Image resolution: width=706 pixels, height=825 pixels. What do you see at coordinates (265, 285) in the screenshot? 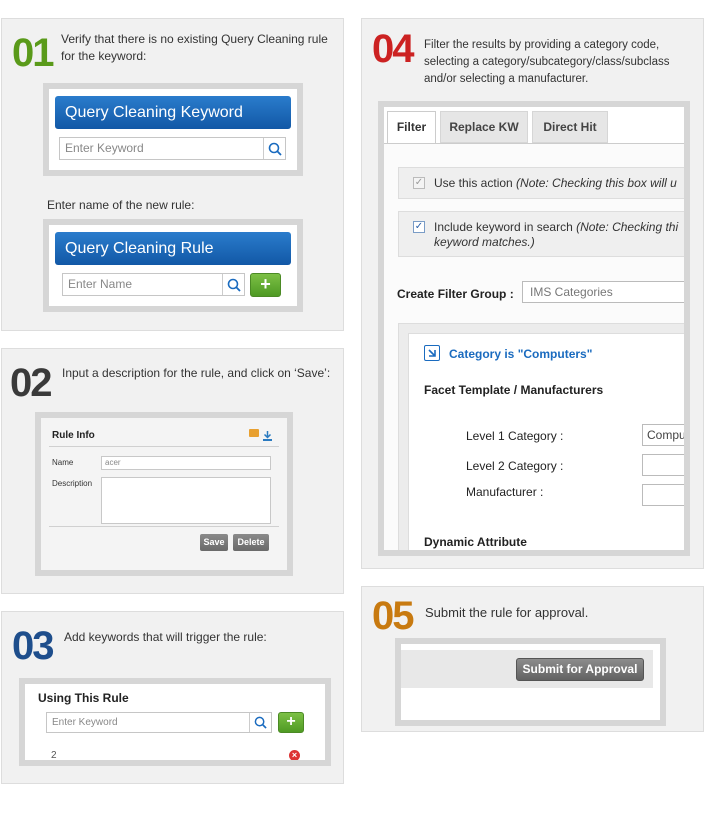
I see `add-rule-button: +` at bounding box center [265, 285].